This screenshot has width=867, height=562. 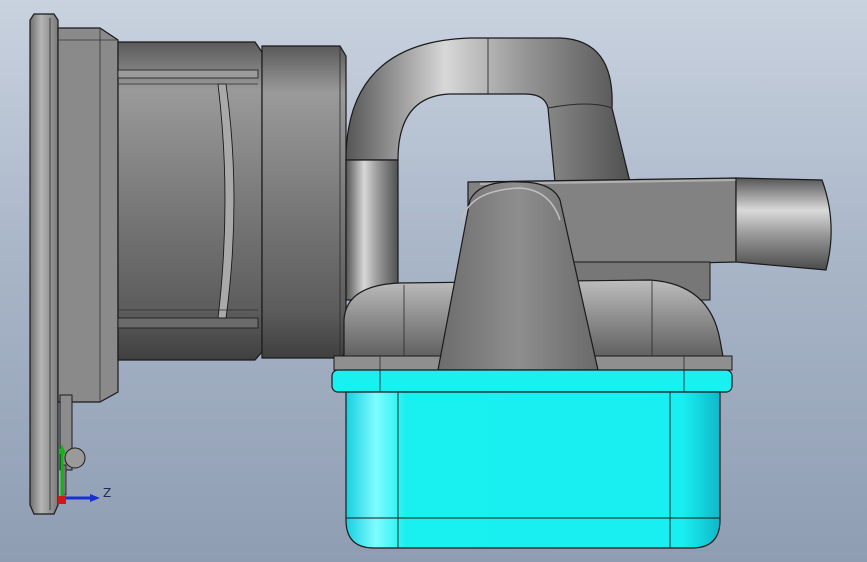 I want to click on coordinate-triad: Z, so click(x=88, y=475).